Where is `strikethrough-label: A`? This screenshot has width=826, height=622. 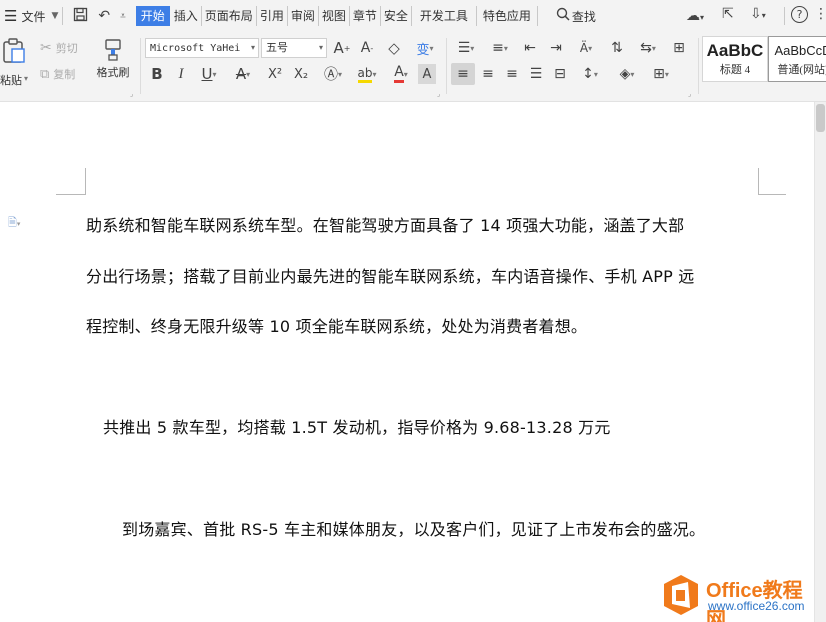
strikethrough-label: A is located at coordinates (241, 74).